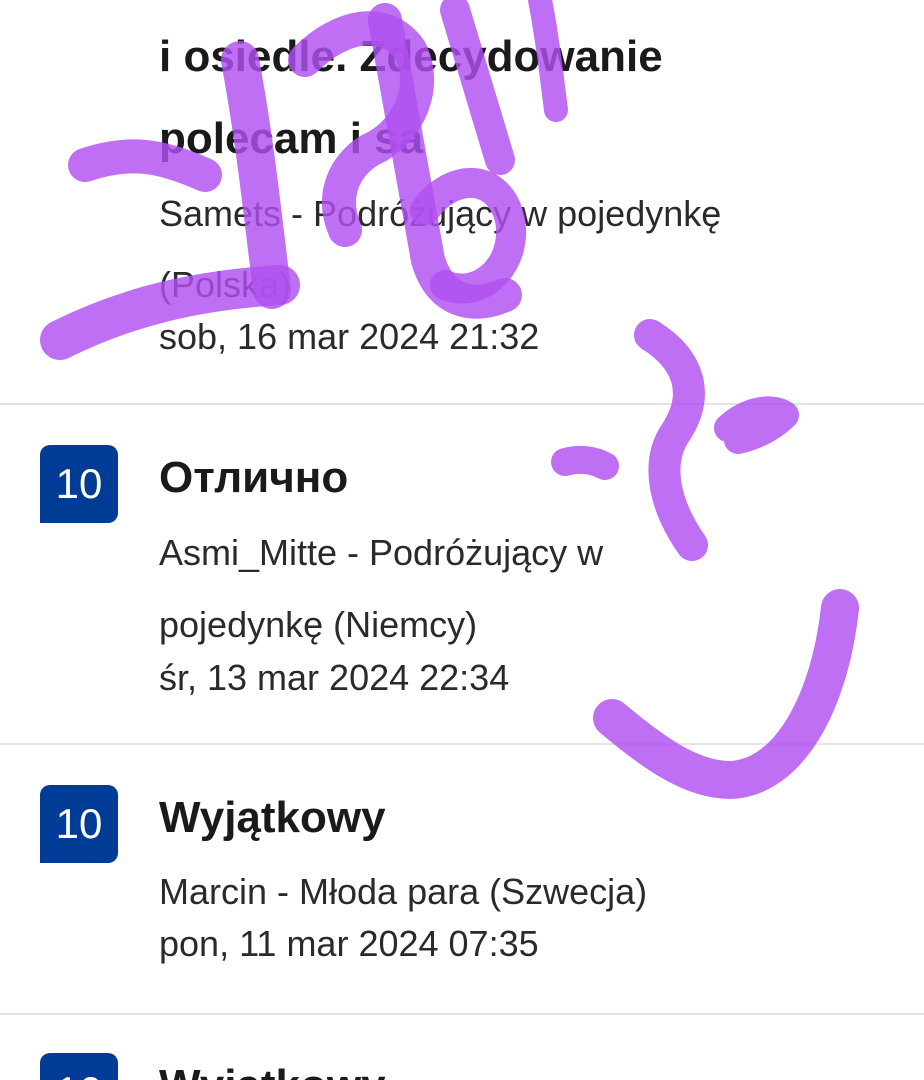 The image size is (924, 1080). What do you see at coordinates (318, 624) in the screenshot?
I see `reviewer-country: pojedynkę (Niemcy)` at bounding box center [318, 624].